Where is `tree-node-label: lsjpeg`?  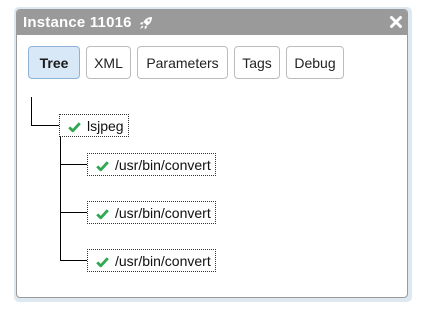
tree-node-label: lsjpeg is located at coordinates (105, 125).